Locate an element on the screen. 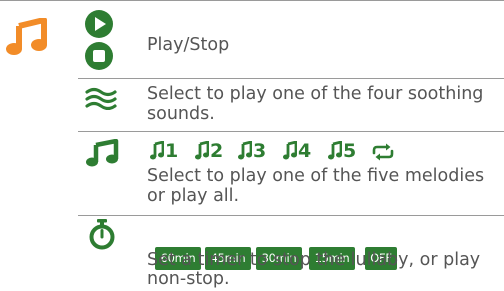 Image resolution: width=504 pixels, height=291 pixels. melody-number: 4 is located at coordinates (305, 151).